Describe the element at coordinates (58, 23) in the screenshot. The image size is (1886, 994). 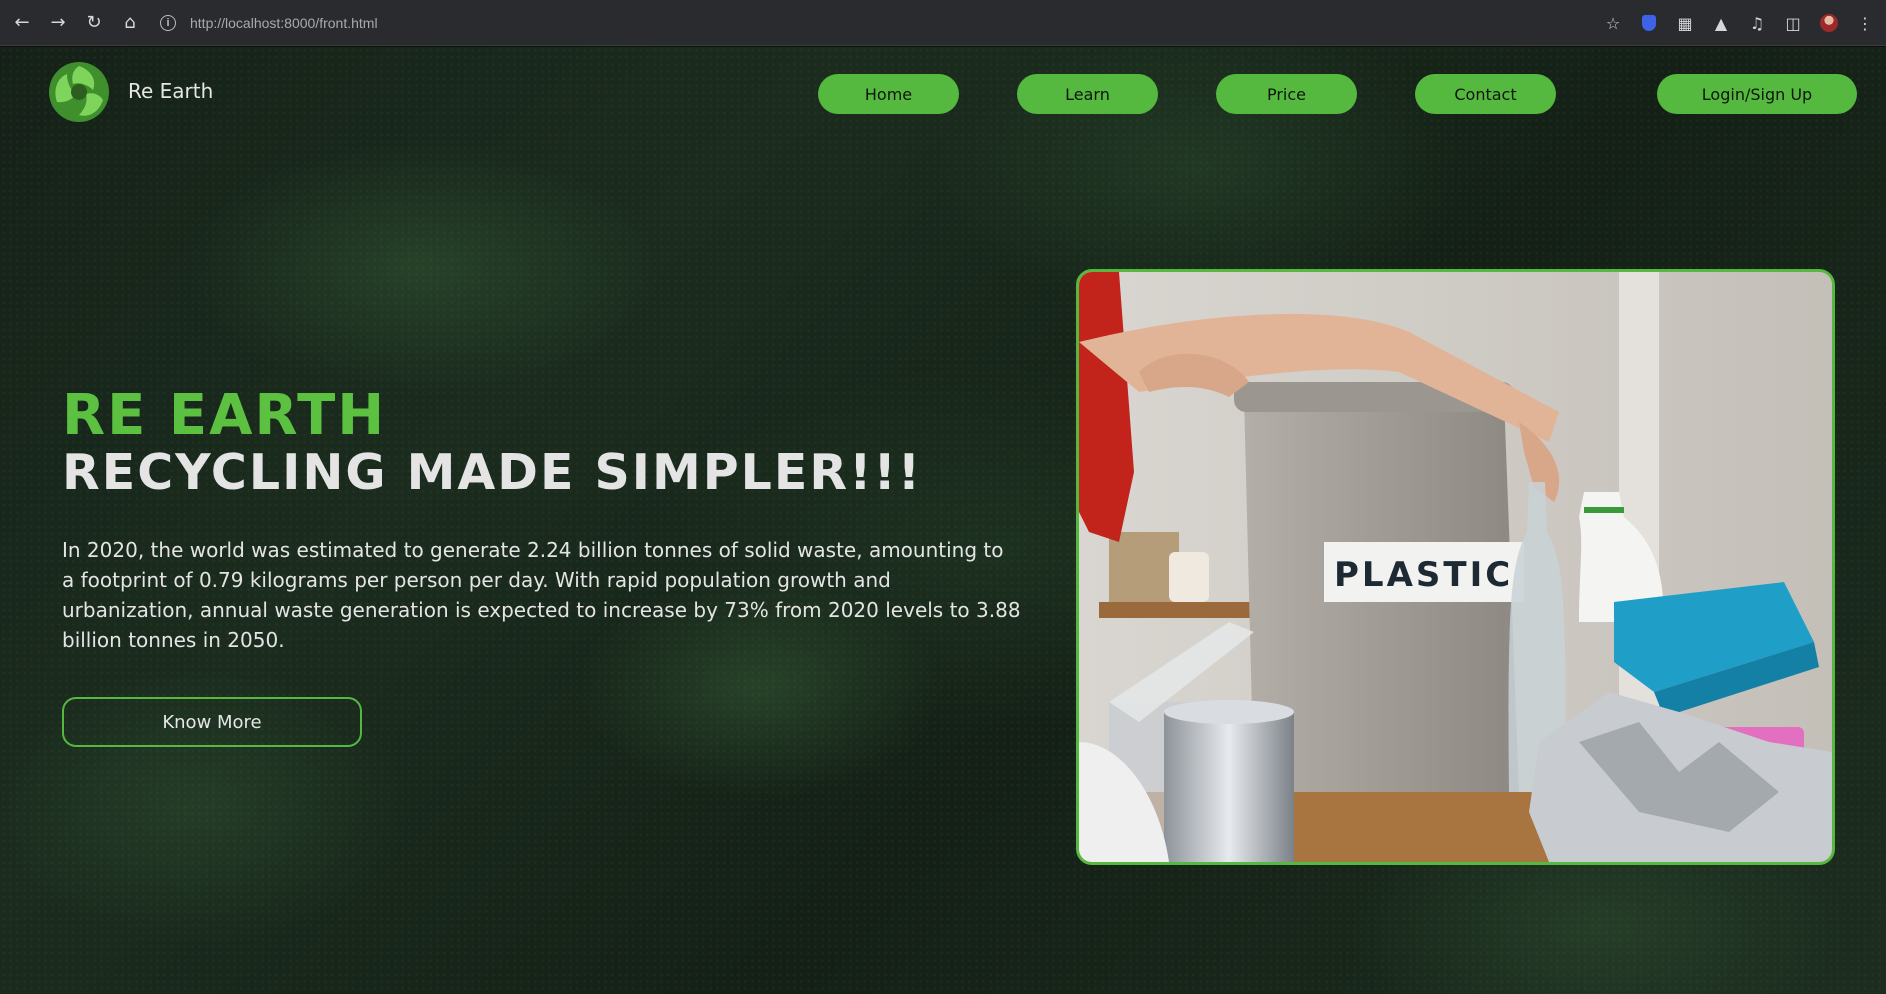
I see `forward-icon: →` at that location.